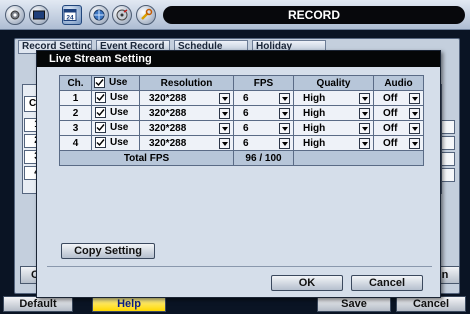 This screenshot has width=470, height=314. What do you see at coordinates (314, 15) in the screenshot?
I see `window-title: RECORD` at bounding box center [314, 15].